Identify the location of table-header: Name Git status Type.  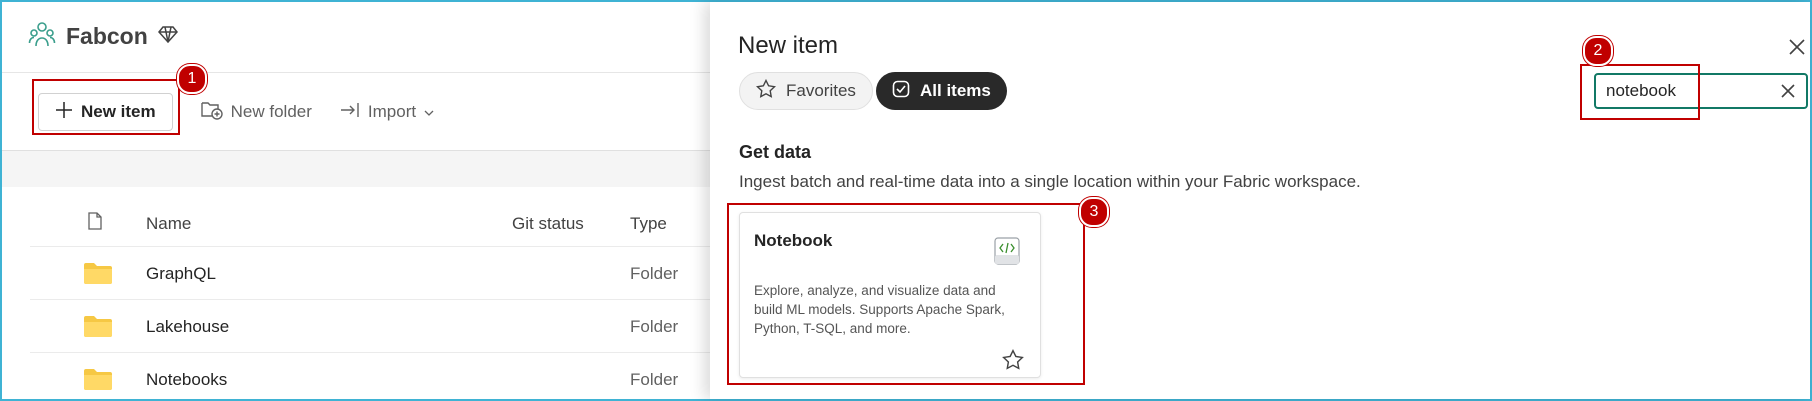
(370, 224).